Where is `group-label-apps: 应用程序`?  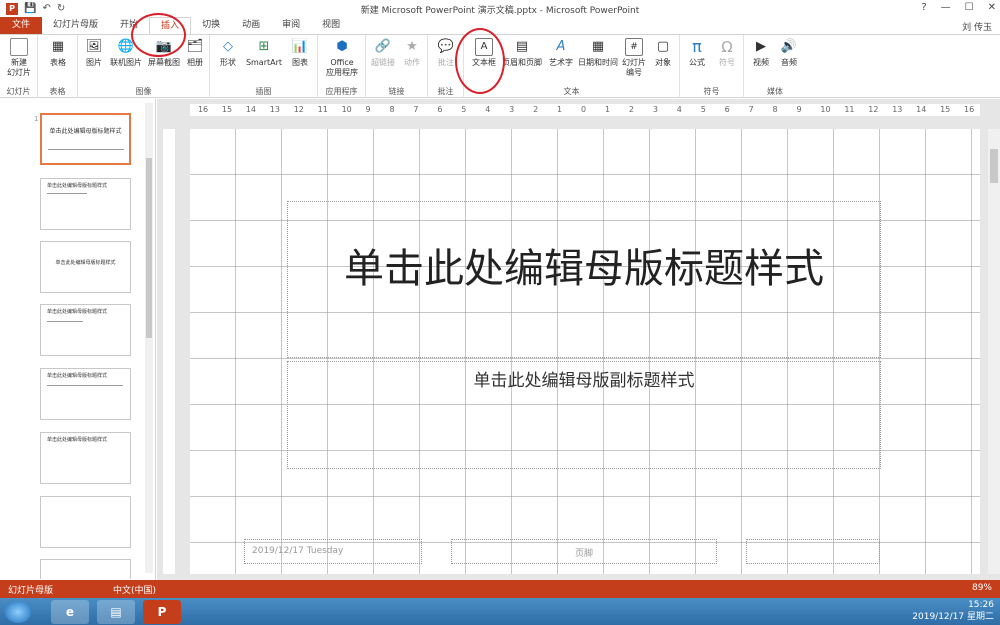
group-label-apps: 应用程序 is located at coordinates (341, 91).